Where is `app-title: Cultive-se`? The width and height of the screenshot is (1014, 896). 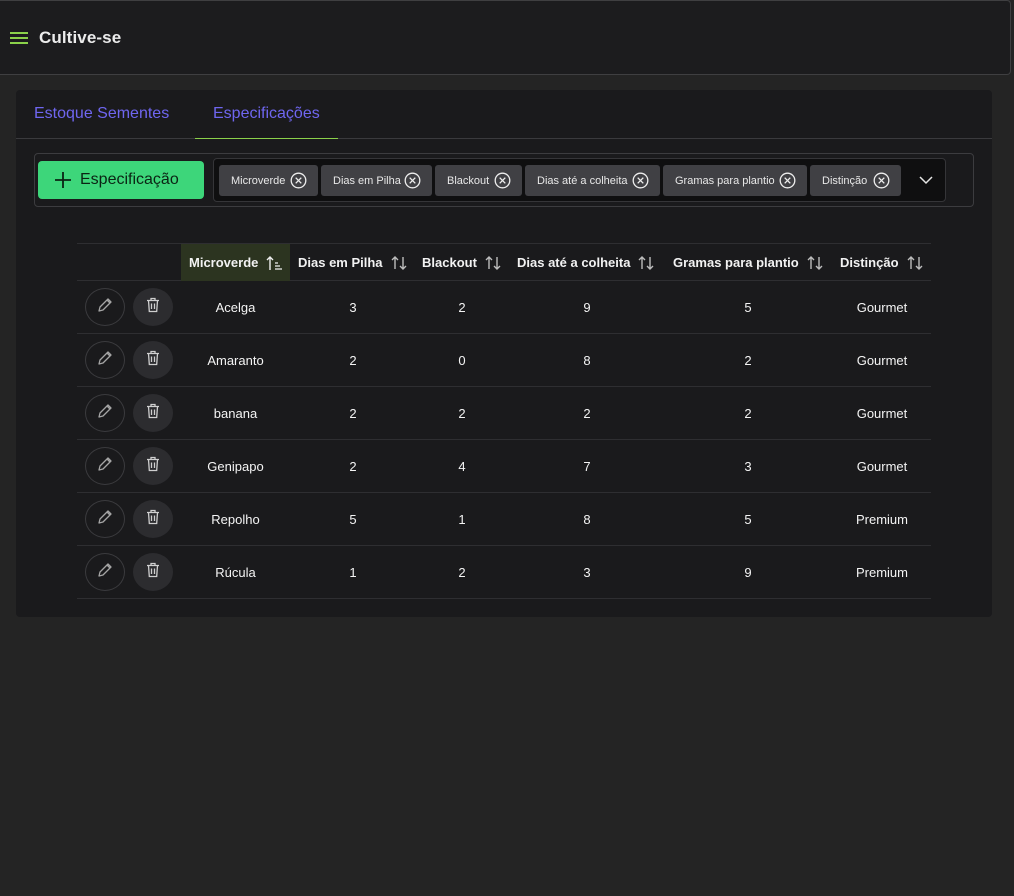
app-title: Cultive-se is located at coordinates (80, 37).